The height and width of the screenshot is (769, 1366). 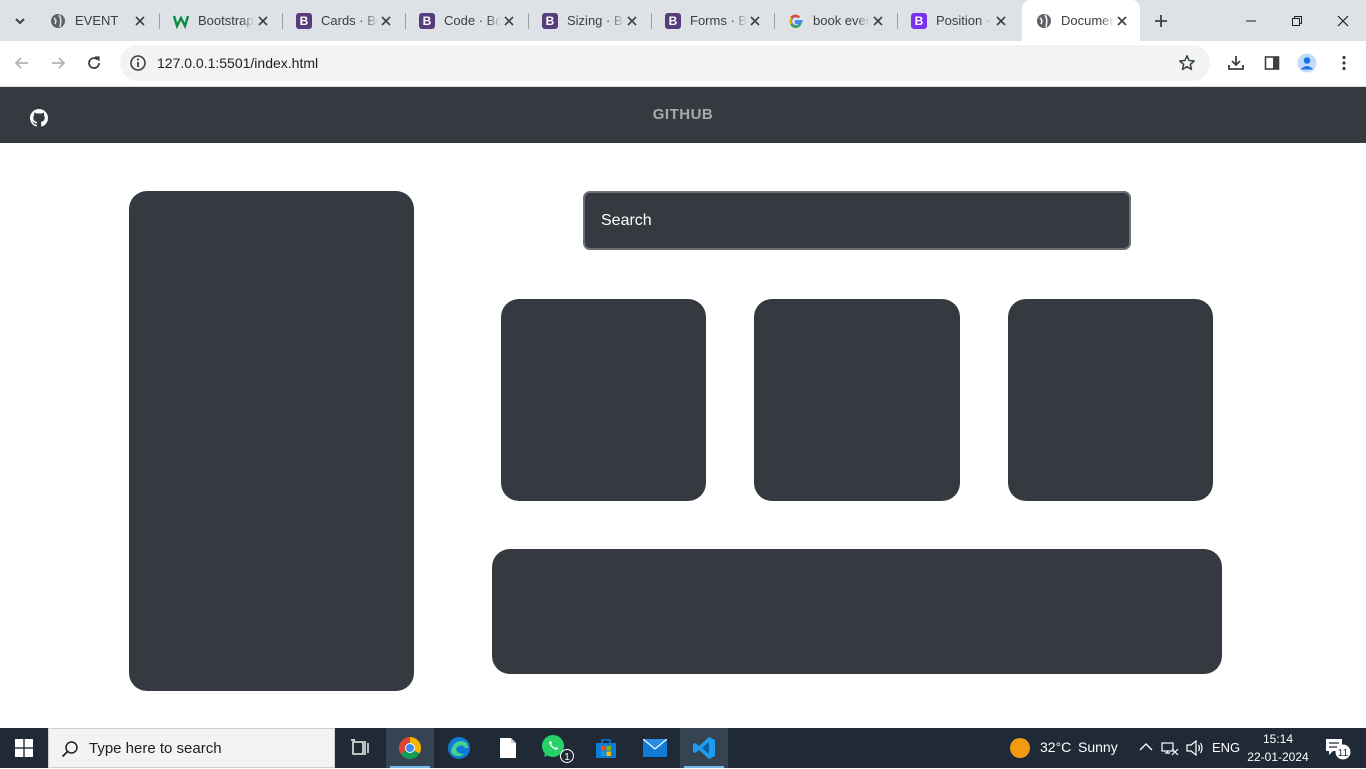 I want to click on close-window-button, so click(x=1343, y=20).